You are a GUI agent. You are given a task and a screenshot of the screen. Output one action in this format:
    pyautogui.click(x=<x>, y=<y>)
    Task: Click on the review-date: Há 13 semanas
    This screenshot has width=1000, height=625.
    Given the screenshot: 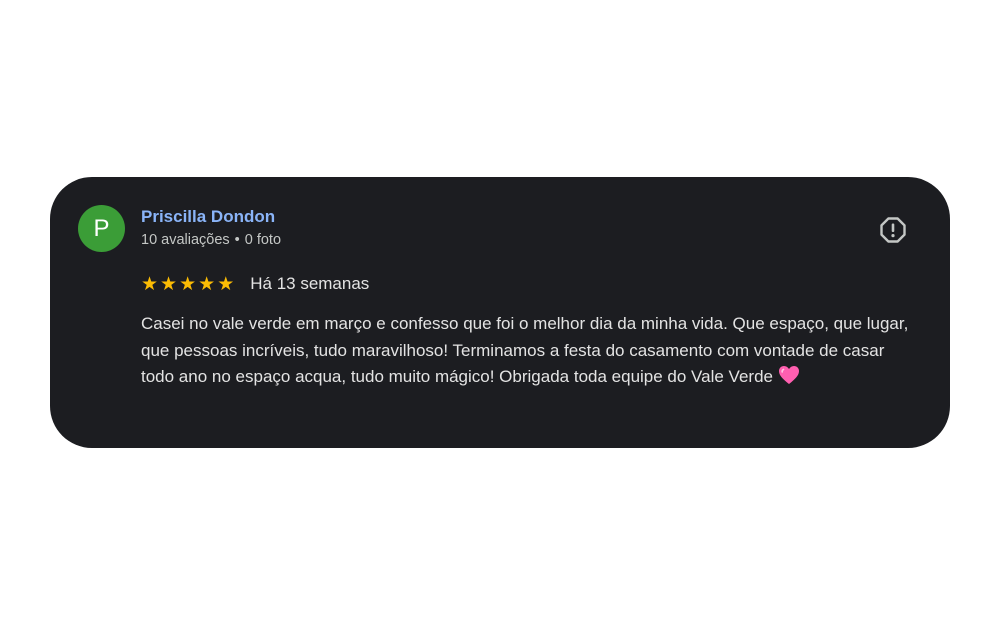 What is the action you would take?
    pyautogui.click(x=310, y=283)
    